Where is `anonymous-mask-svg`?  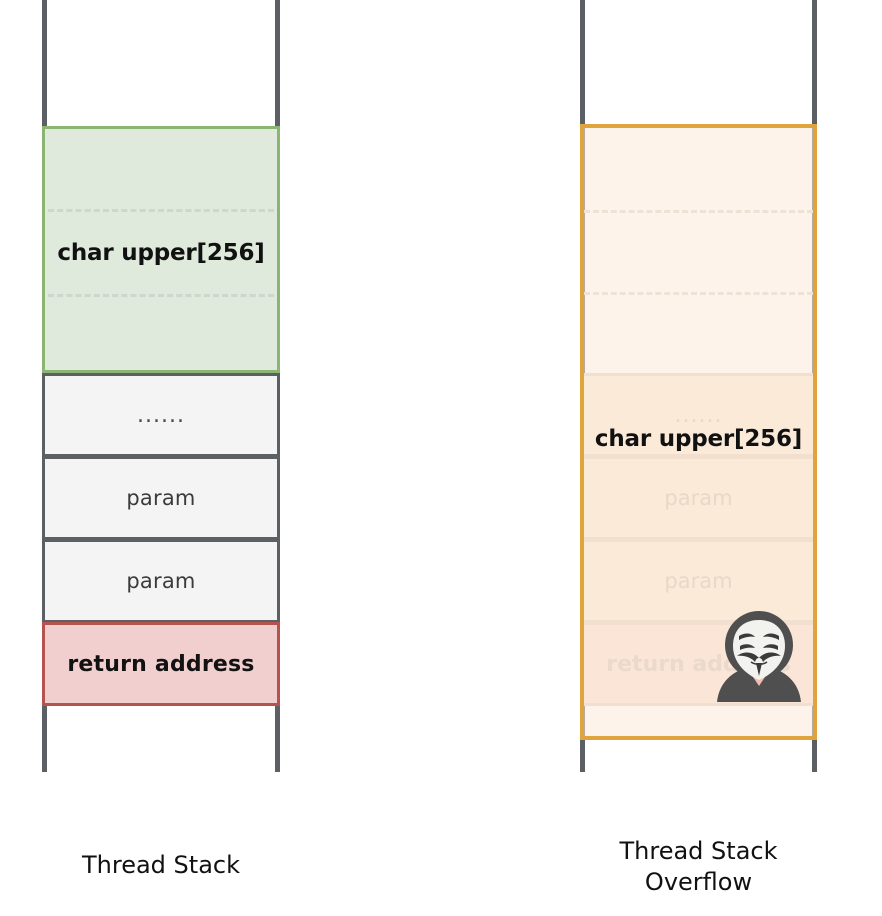 anonymous-mask-svg is located at coordinates (759, 656).